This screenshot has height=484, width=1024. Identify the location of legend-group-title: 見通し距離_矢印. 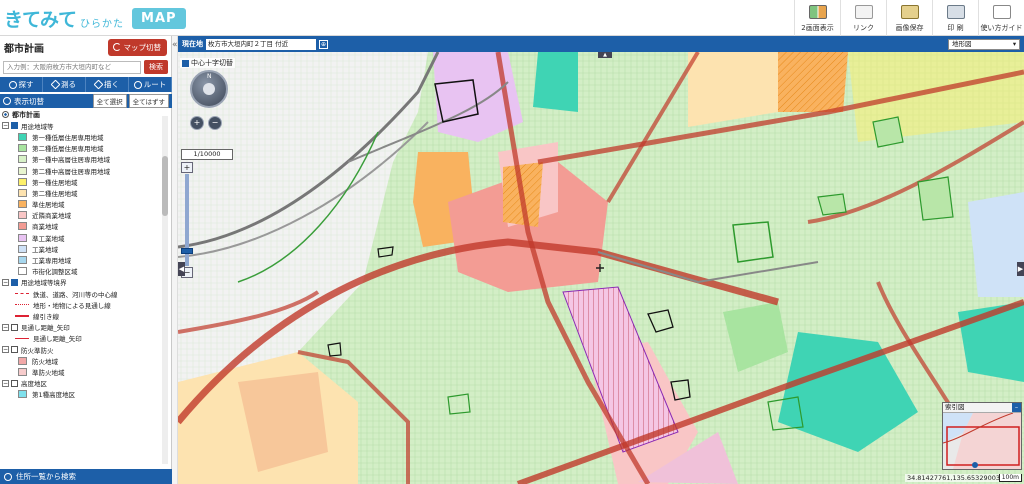
(45, 328).